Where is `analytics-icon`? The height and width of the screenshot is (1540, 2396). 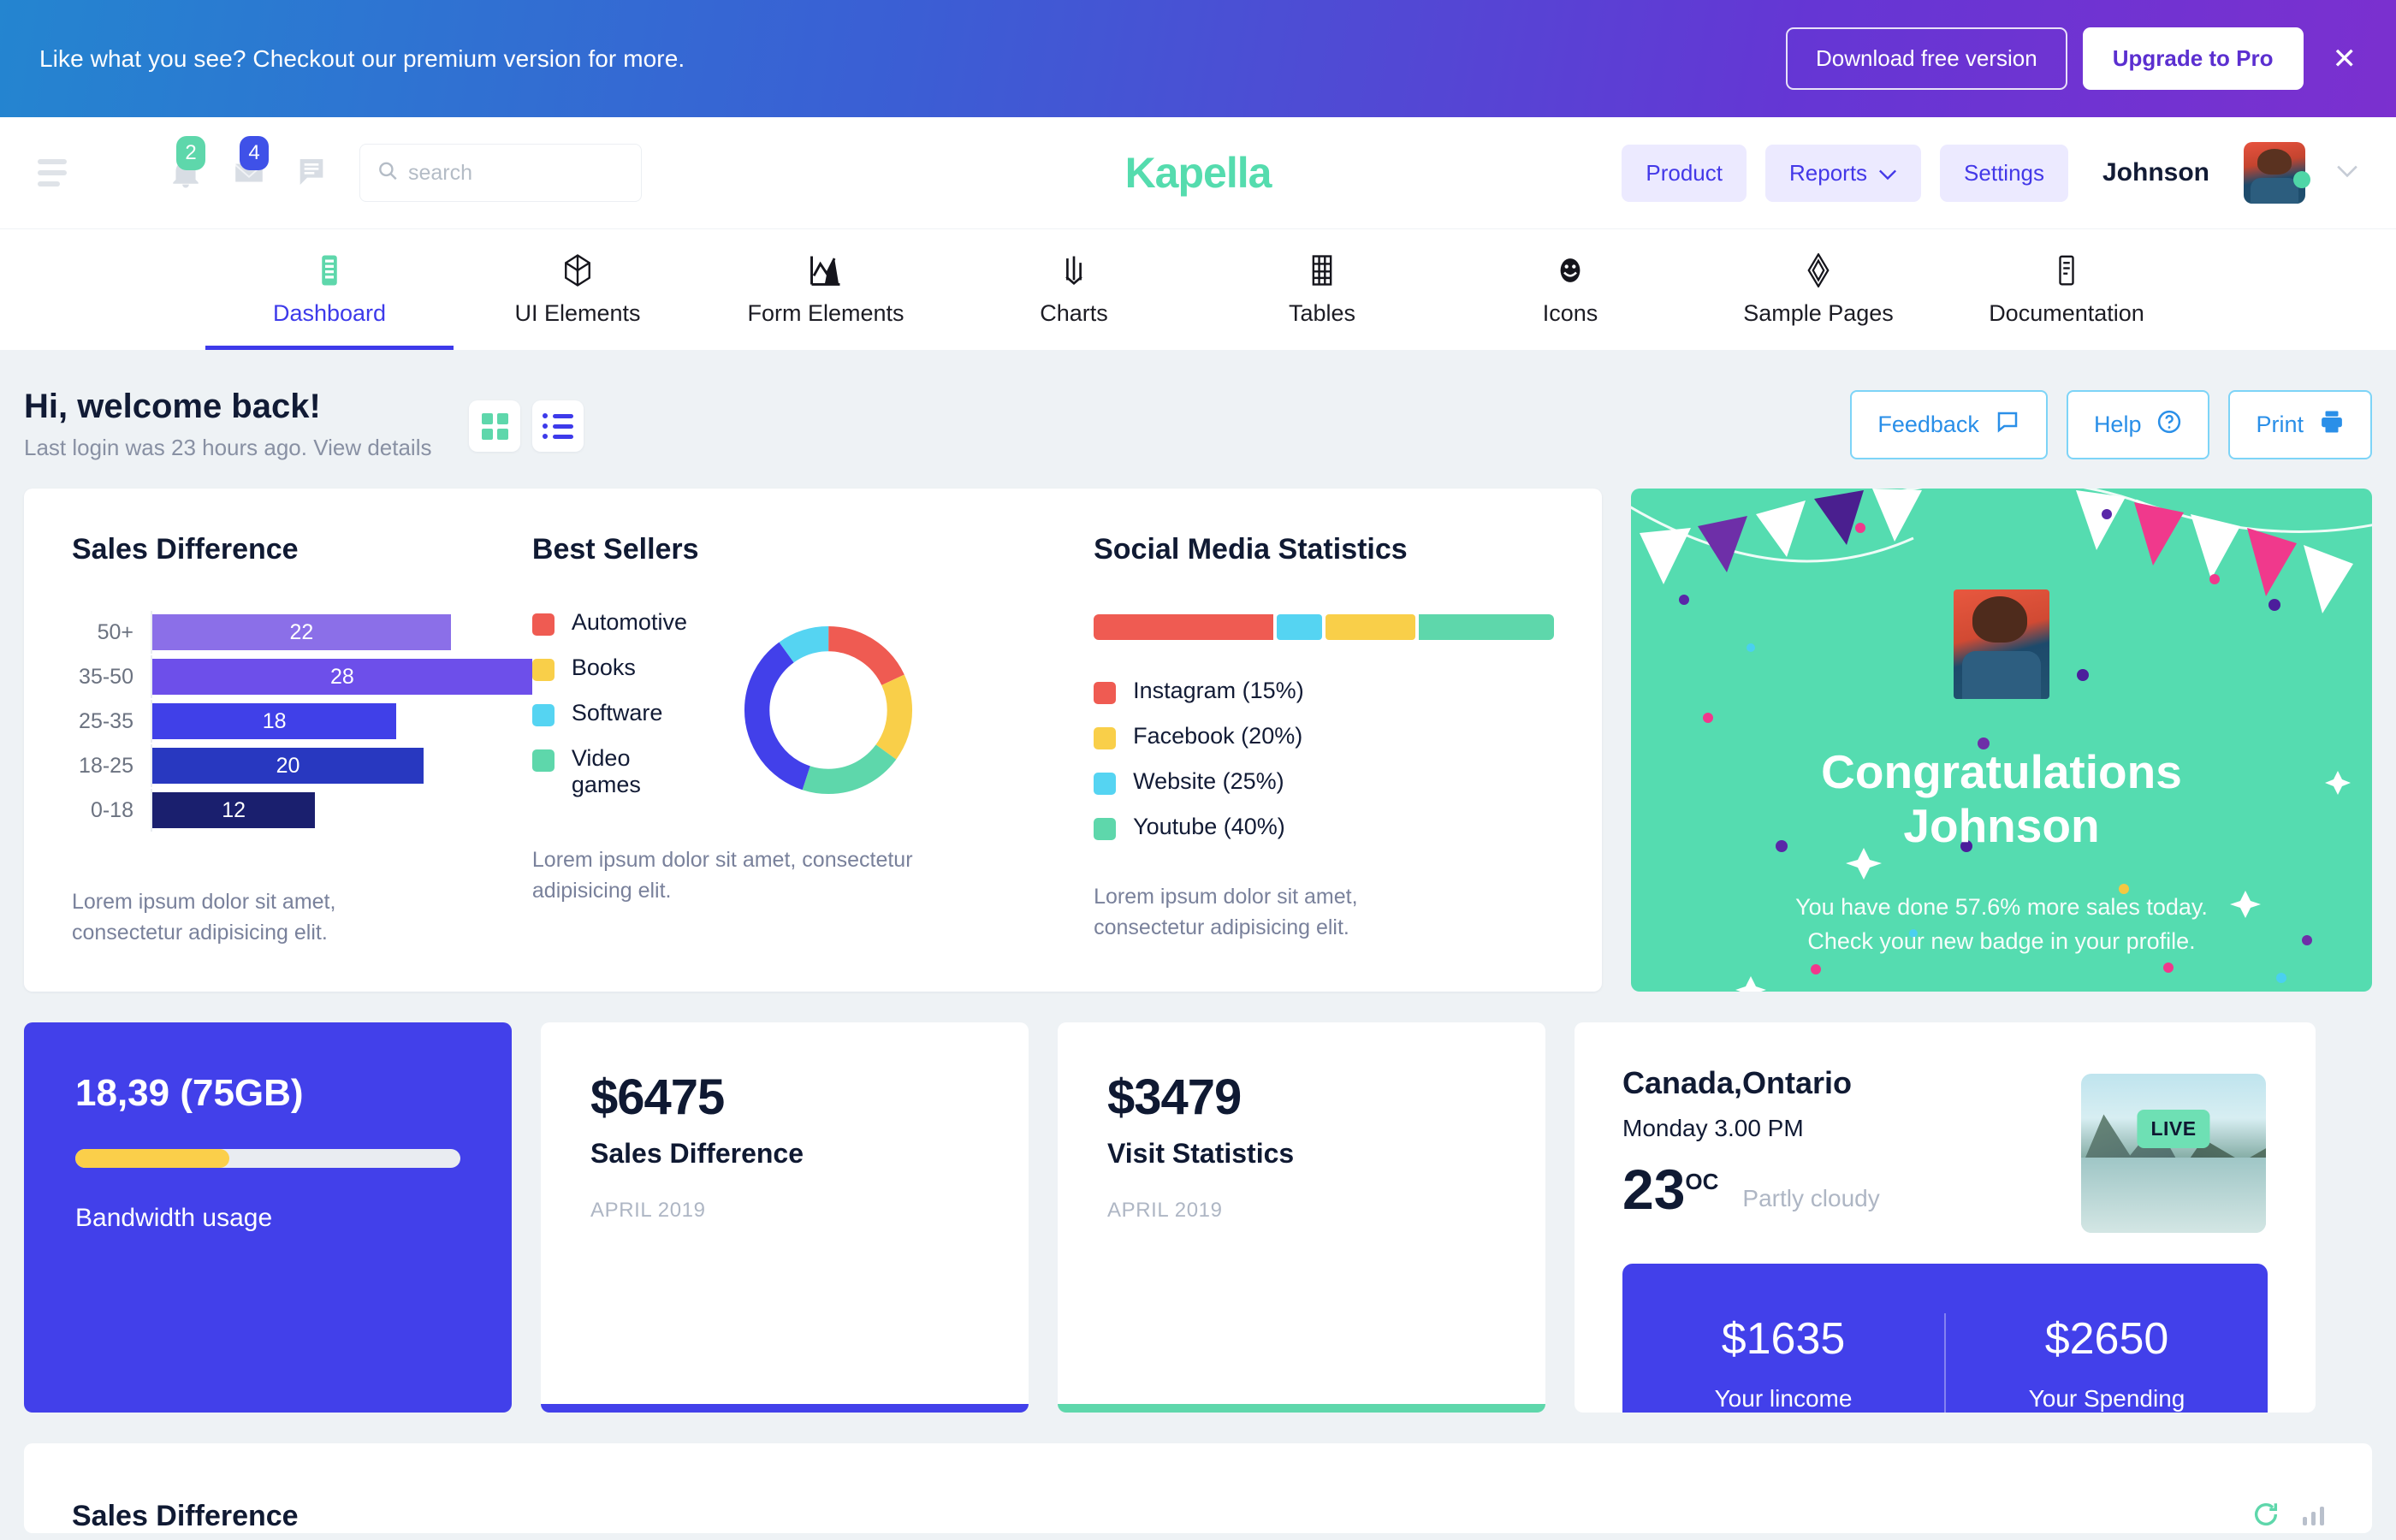 analytics-icon is located at coordinates (1074, 270).